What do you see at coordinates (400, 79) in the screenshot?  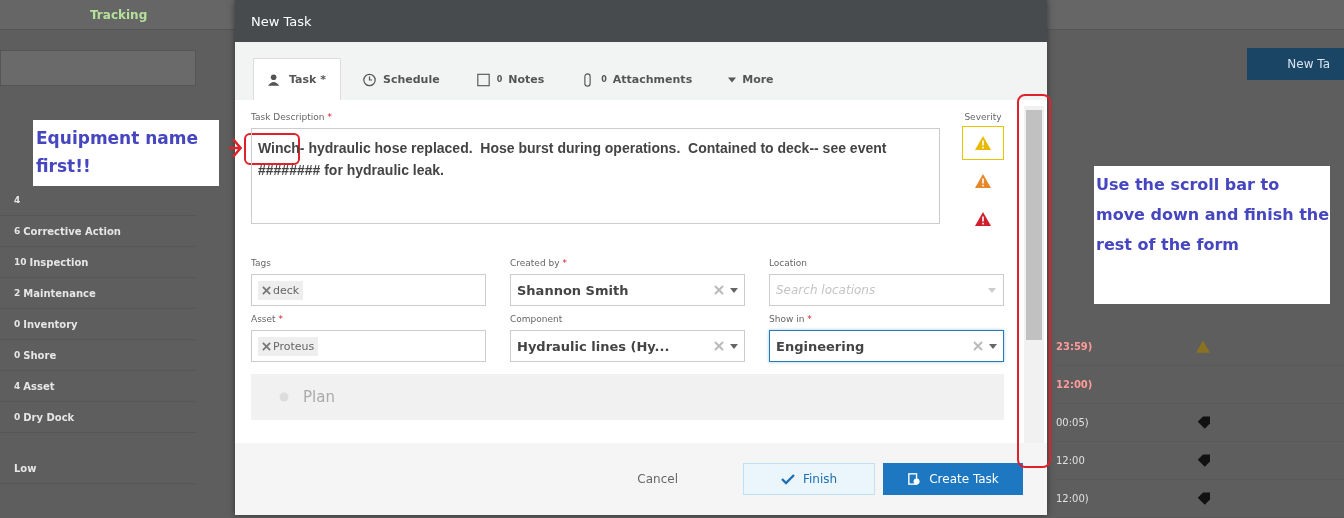 I see `tab: Schedule` at bounding box center [400, 79].